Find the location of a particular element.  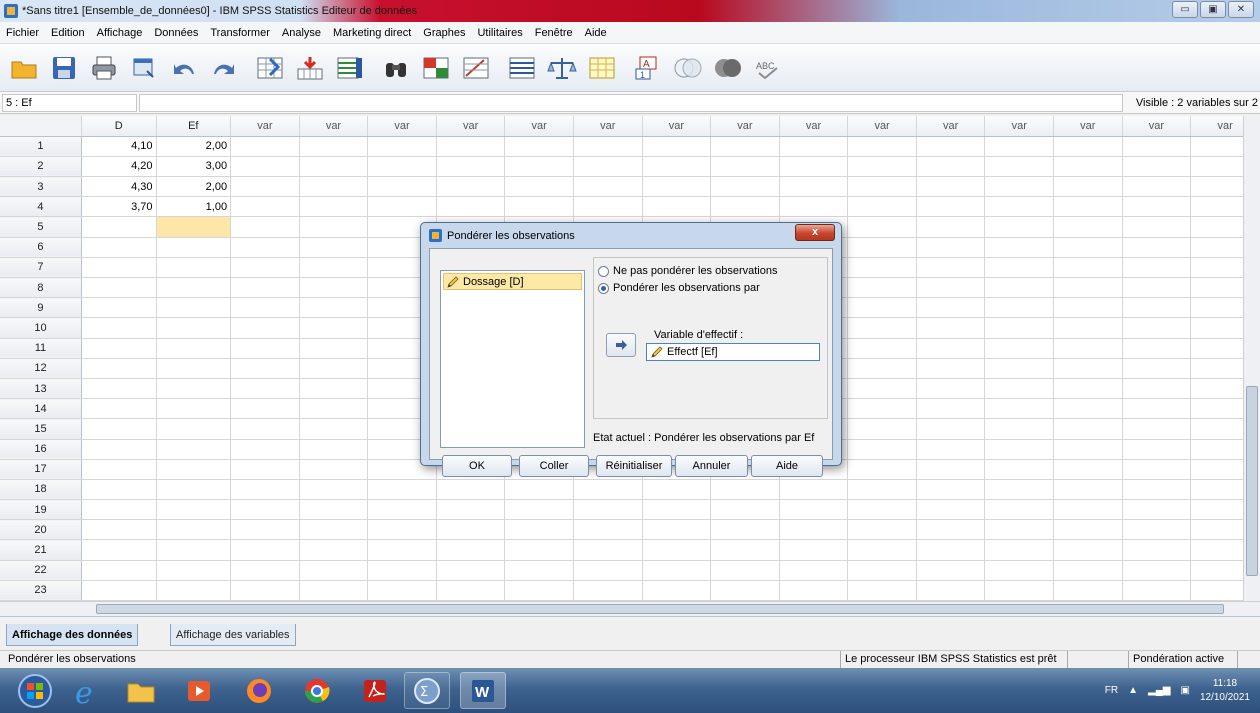

firefox-icon is located at coordinates (259, 690).